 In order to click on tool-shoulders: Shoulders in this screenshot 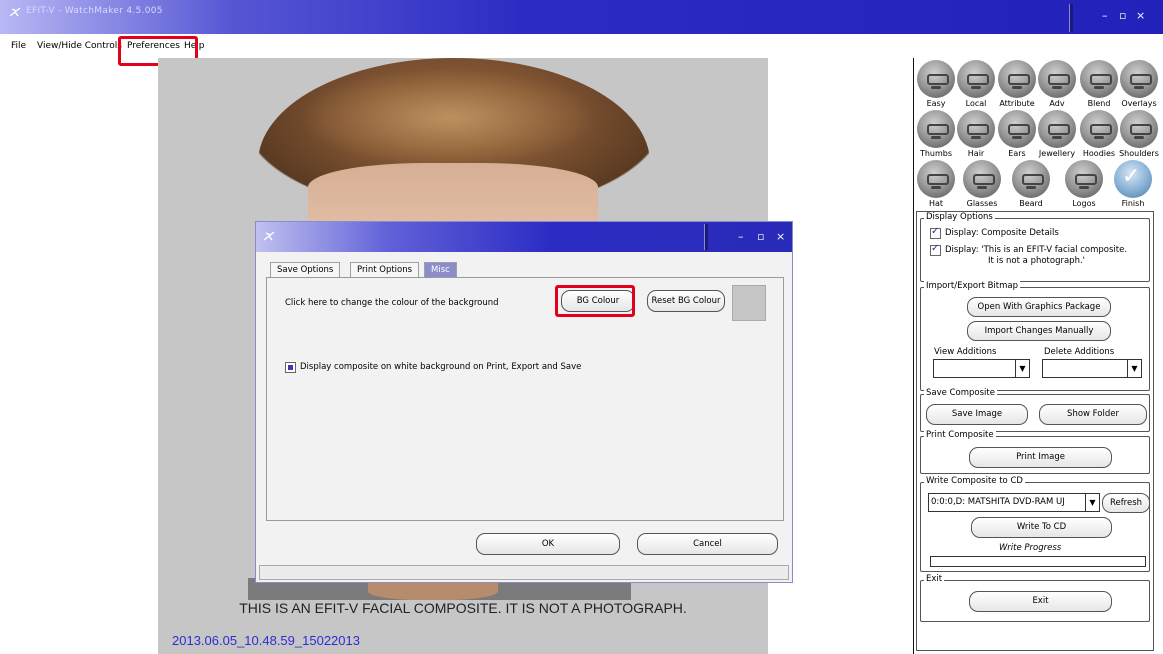, I will do `click(1139, 134)`.